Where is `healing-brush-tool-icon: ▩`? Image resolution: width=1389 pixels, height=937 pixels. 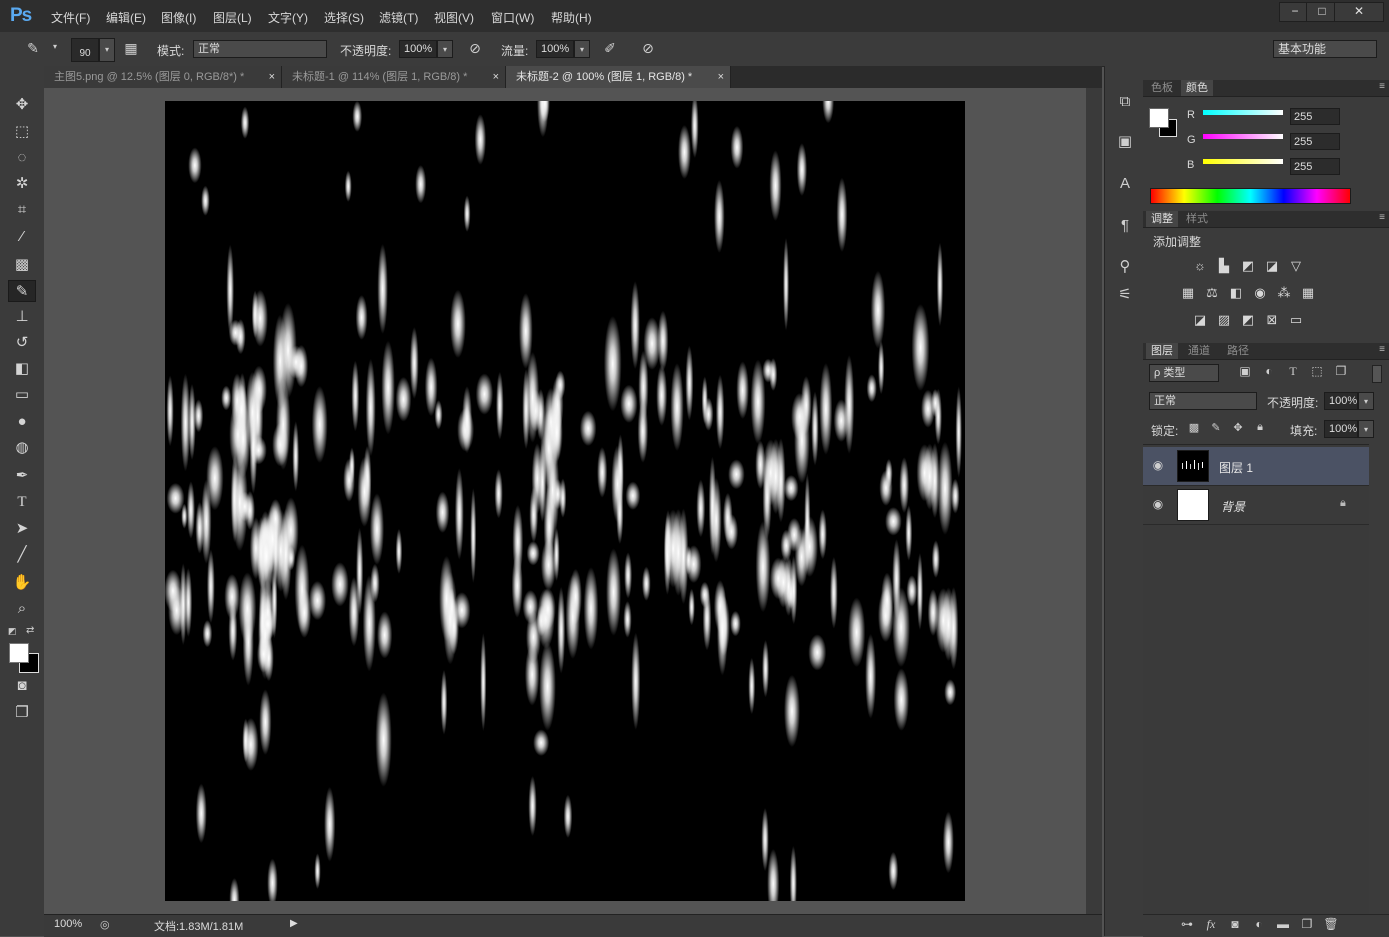
healing-brush-tool-icon: ▩ is located at coordinates (22, 265).